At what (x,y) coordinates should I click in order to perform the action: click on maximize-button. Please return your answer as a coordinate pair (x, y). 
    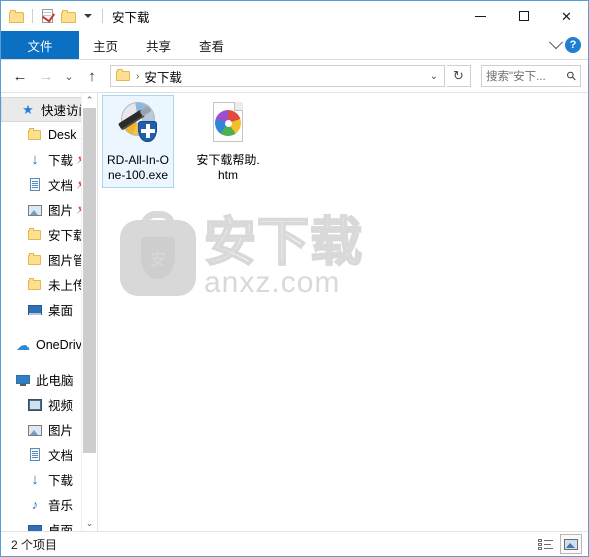
    Looking at the image, I should click on (523, 16).